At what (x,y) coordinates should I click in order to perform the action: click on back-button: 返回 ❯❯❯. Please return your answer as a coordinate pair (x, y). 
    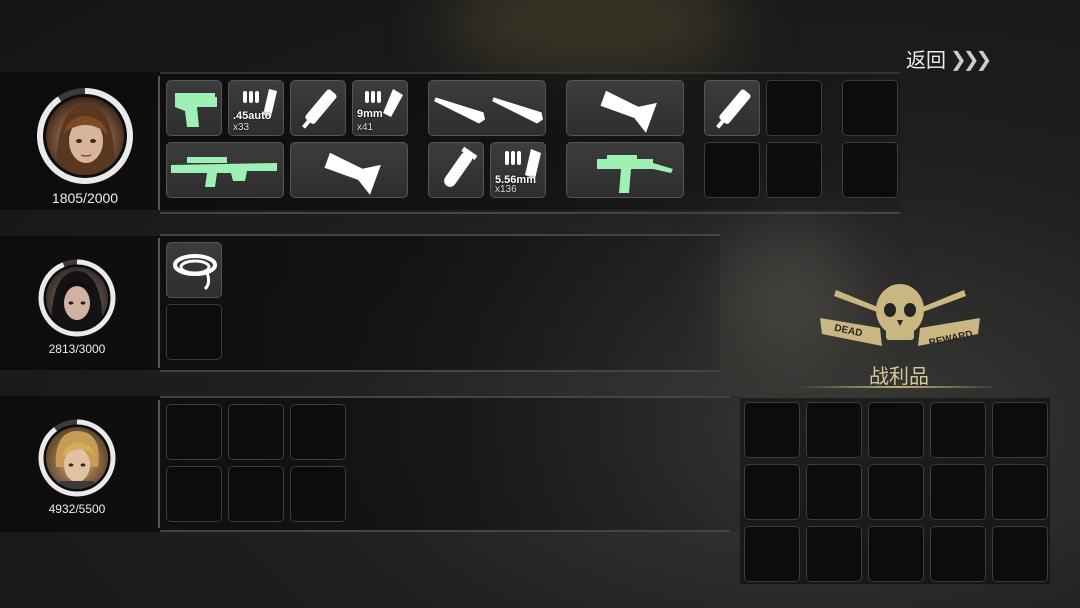
    Looking at the image, I should click on (949, 58).